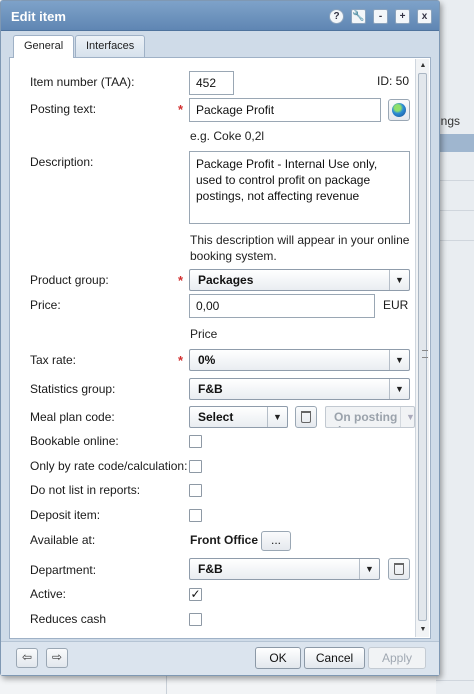  Describe the element at coordinates (299, 280) in the screenshot. I see `product-group-select: Packages ▼` at that location.